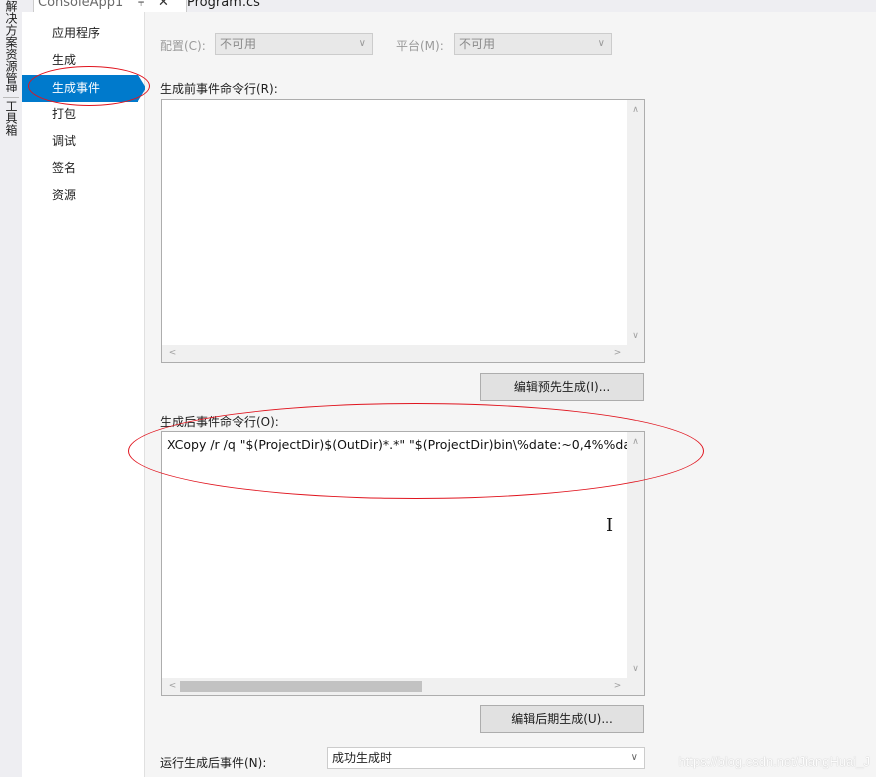 The height and width of the screenshot is (777, 876). Describe the element at coordinates (635, 555) in the screenshot. I see `postbuild-vscroll: ∧ ∨` at that location.